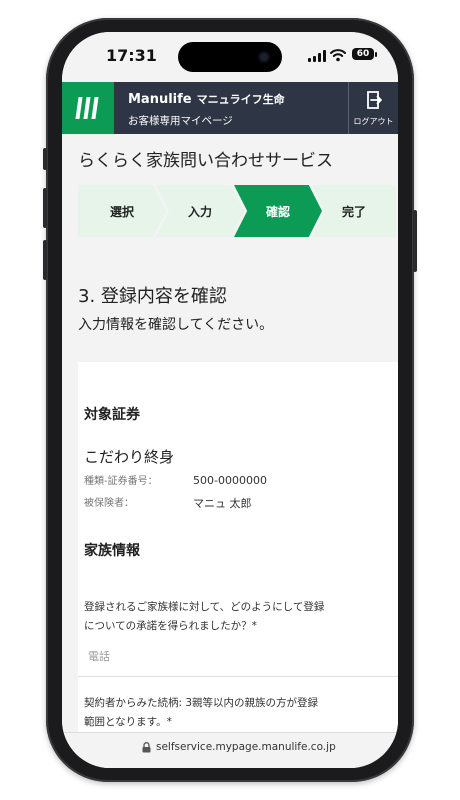 The width and height of the screenshot is (460, 800). What do you see at coordinates (317, 56) in the screenshot?
I see `cellular-signal-icon` at bounding box center [317, 56].